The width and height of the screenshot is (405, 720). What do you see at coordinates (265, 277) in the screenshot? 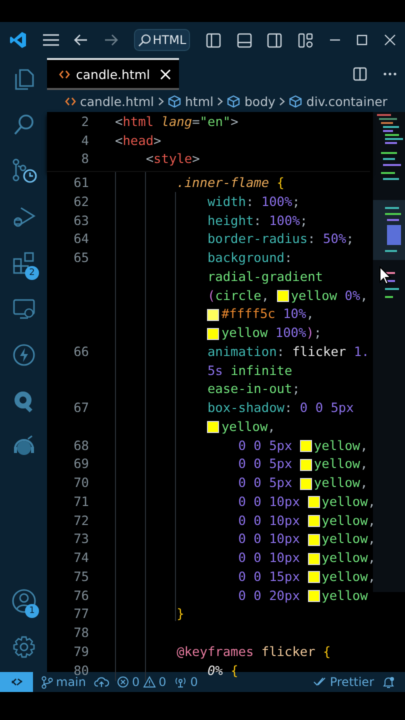
I see `code-text: radial-gradient` at bounding box center [265, 277].